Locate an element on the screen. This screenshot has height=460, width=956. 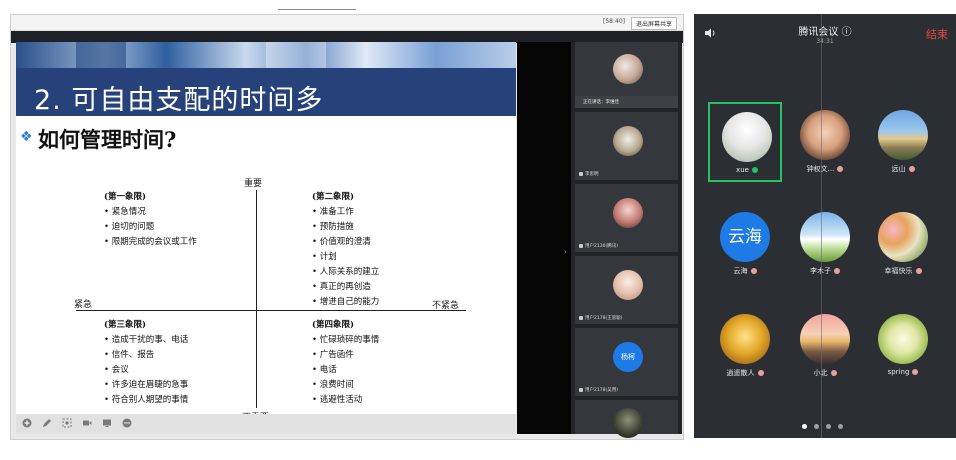
overlay-guide-line is located at coordinates (821, 226).